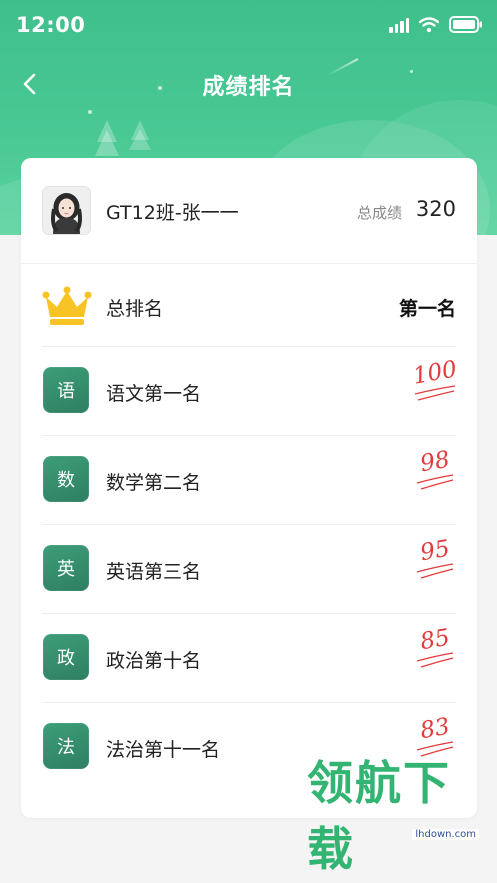 This screenshot has width=497, height=883. What do you see at coordinates (435, 209) in the screenshot?
I see `total-score-value: 320` at bounding box center [435, 209].